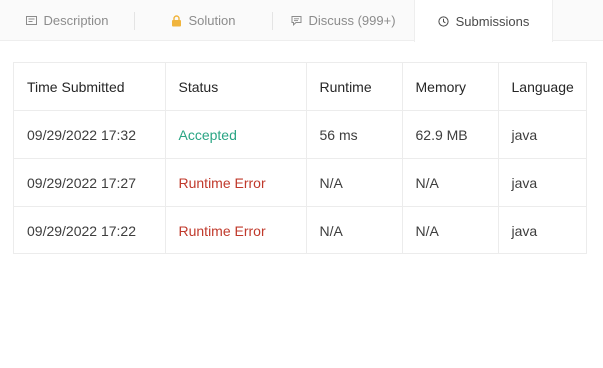 The image size is (603, 368). What do you see at coordinates (90, 87) in the screenshot?
I see `header-time-submitted: Time Submitted` at bounding box center [90, 87].